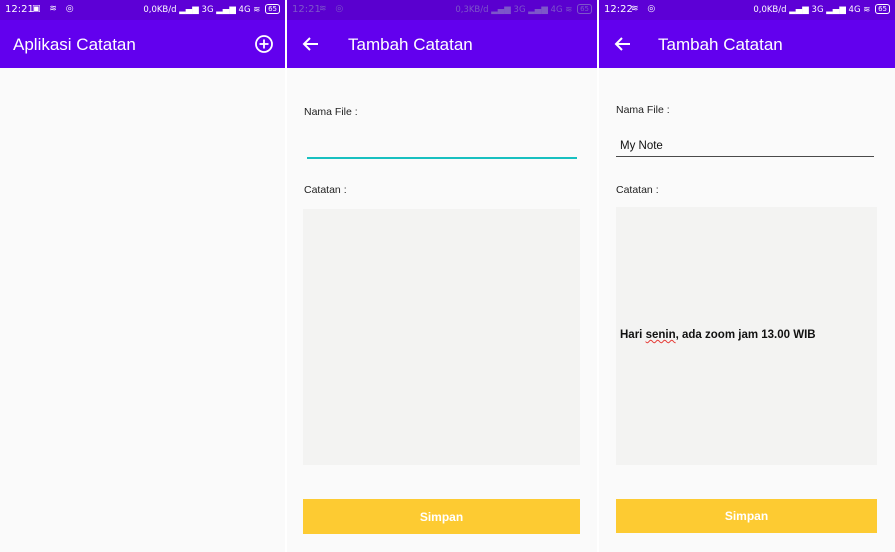 This screenshot has width=895, height=552. Describe the element at coordinates (142, 44) in the screenshot. I see `app-bar: Aplikasi Catatan` at that location.